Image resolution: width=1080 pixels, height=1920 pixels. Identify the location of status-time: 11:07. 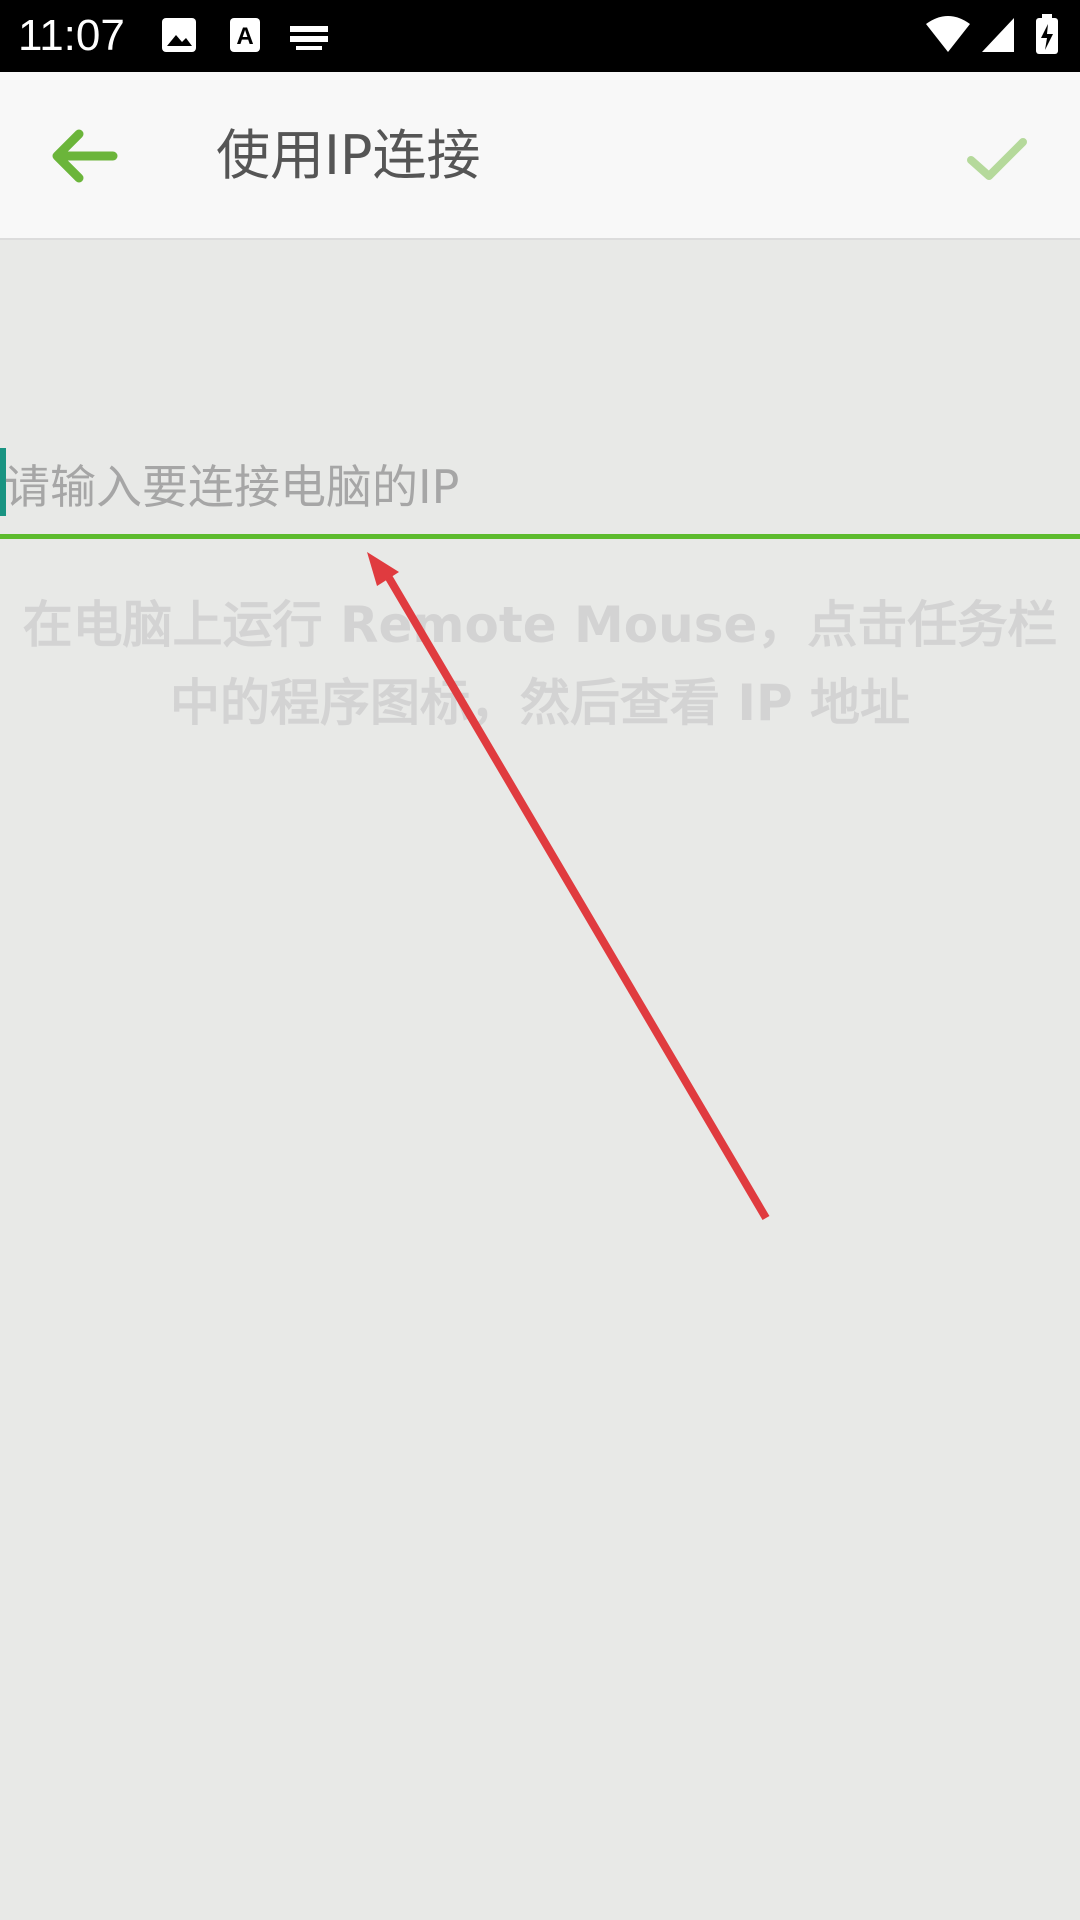
(71, 35).